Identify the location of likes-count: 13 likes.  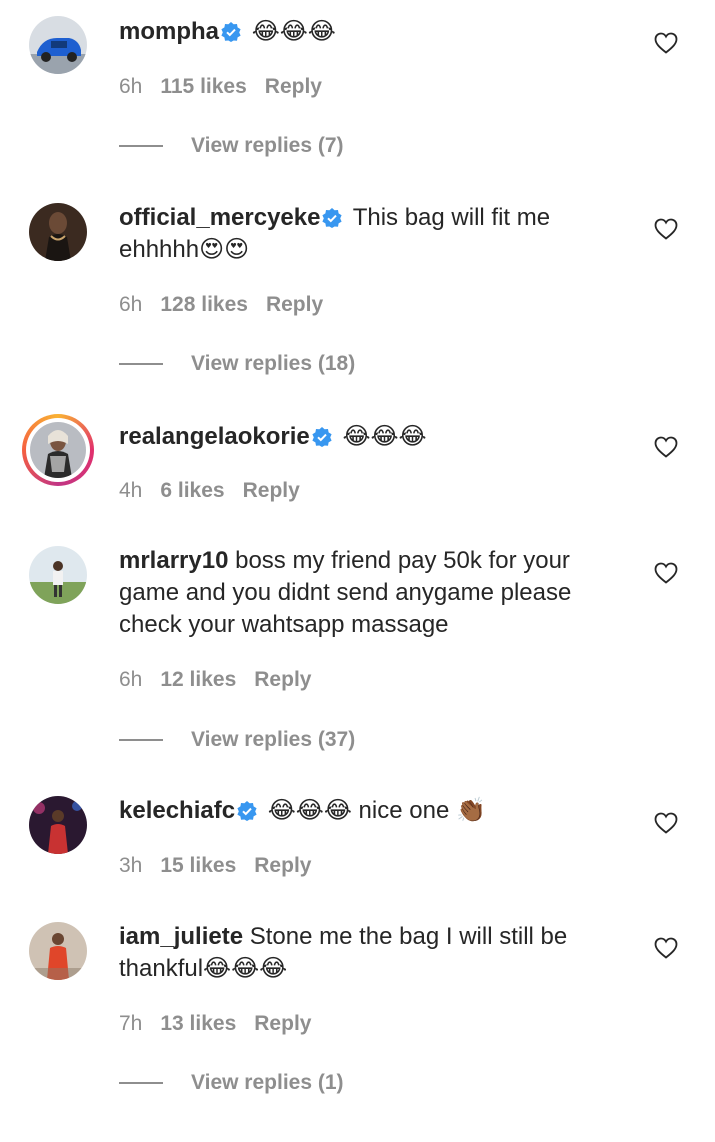
(198, 1023).